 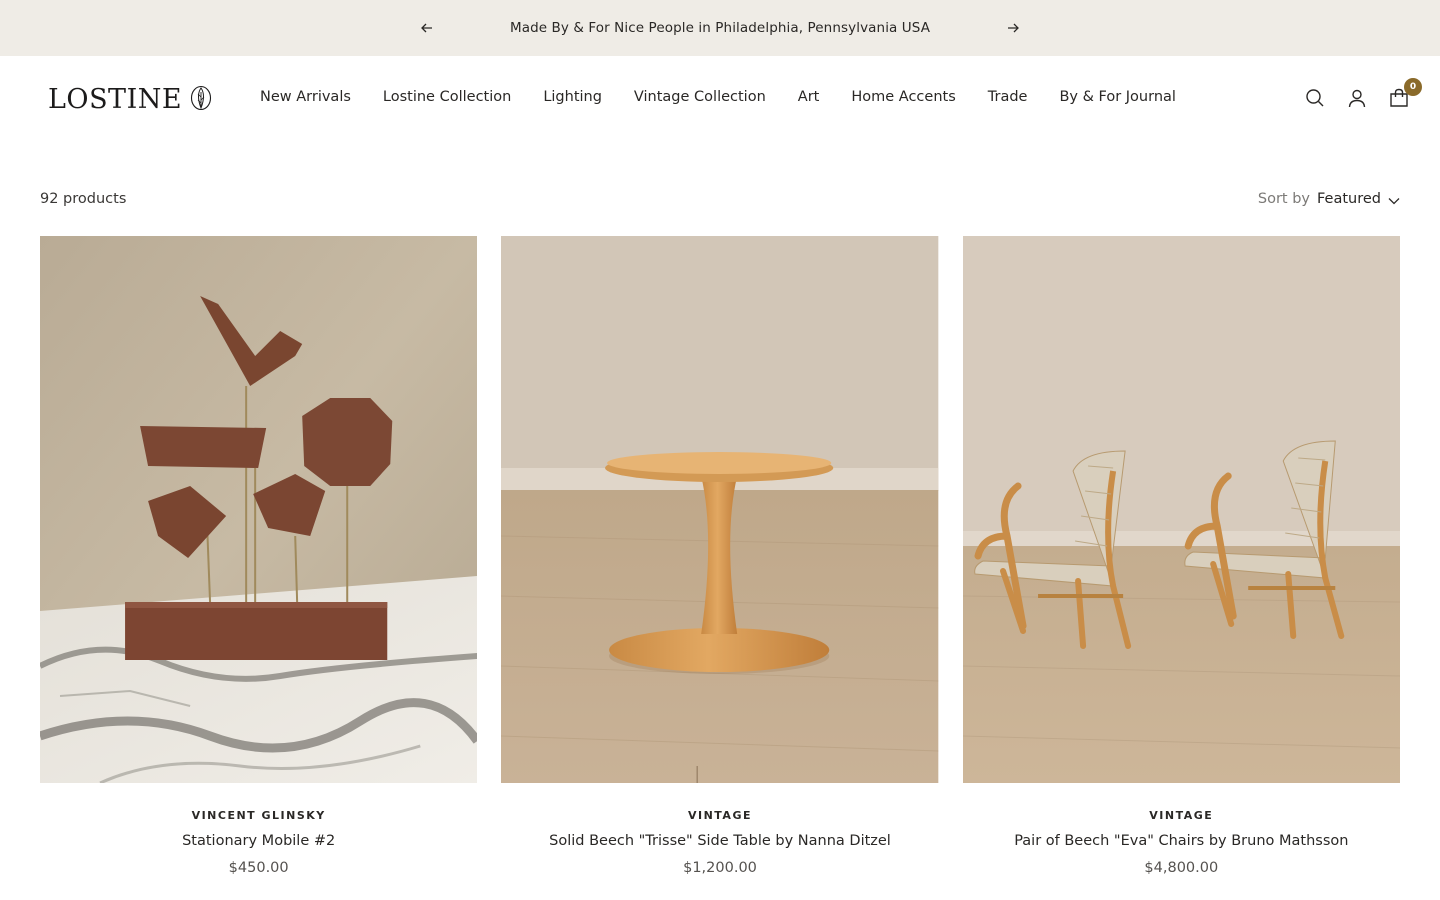 What do you see at coordinates (1357, 98) in the screenshot?
I see `account-icon` at bounding box center [1357, 98].